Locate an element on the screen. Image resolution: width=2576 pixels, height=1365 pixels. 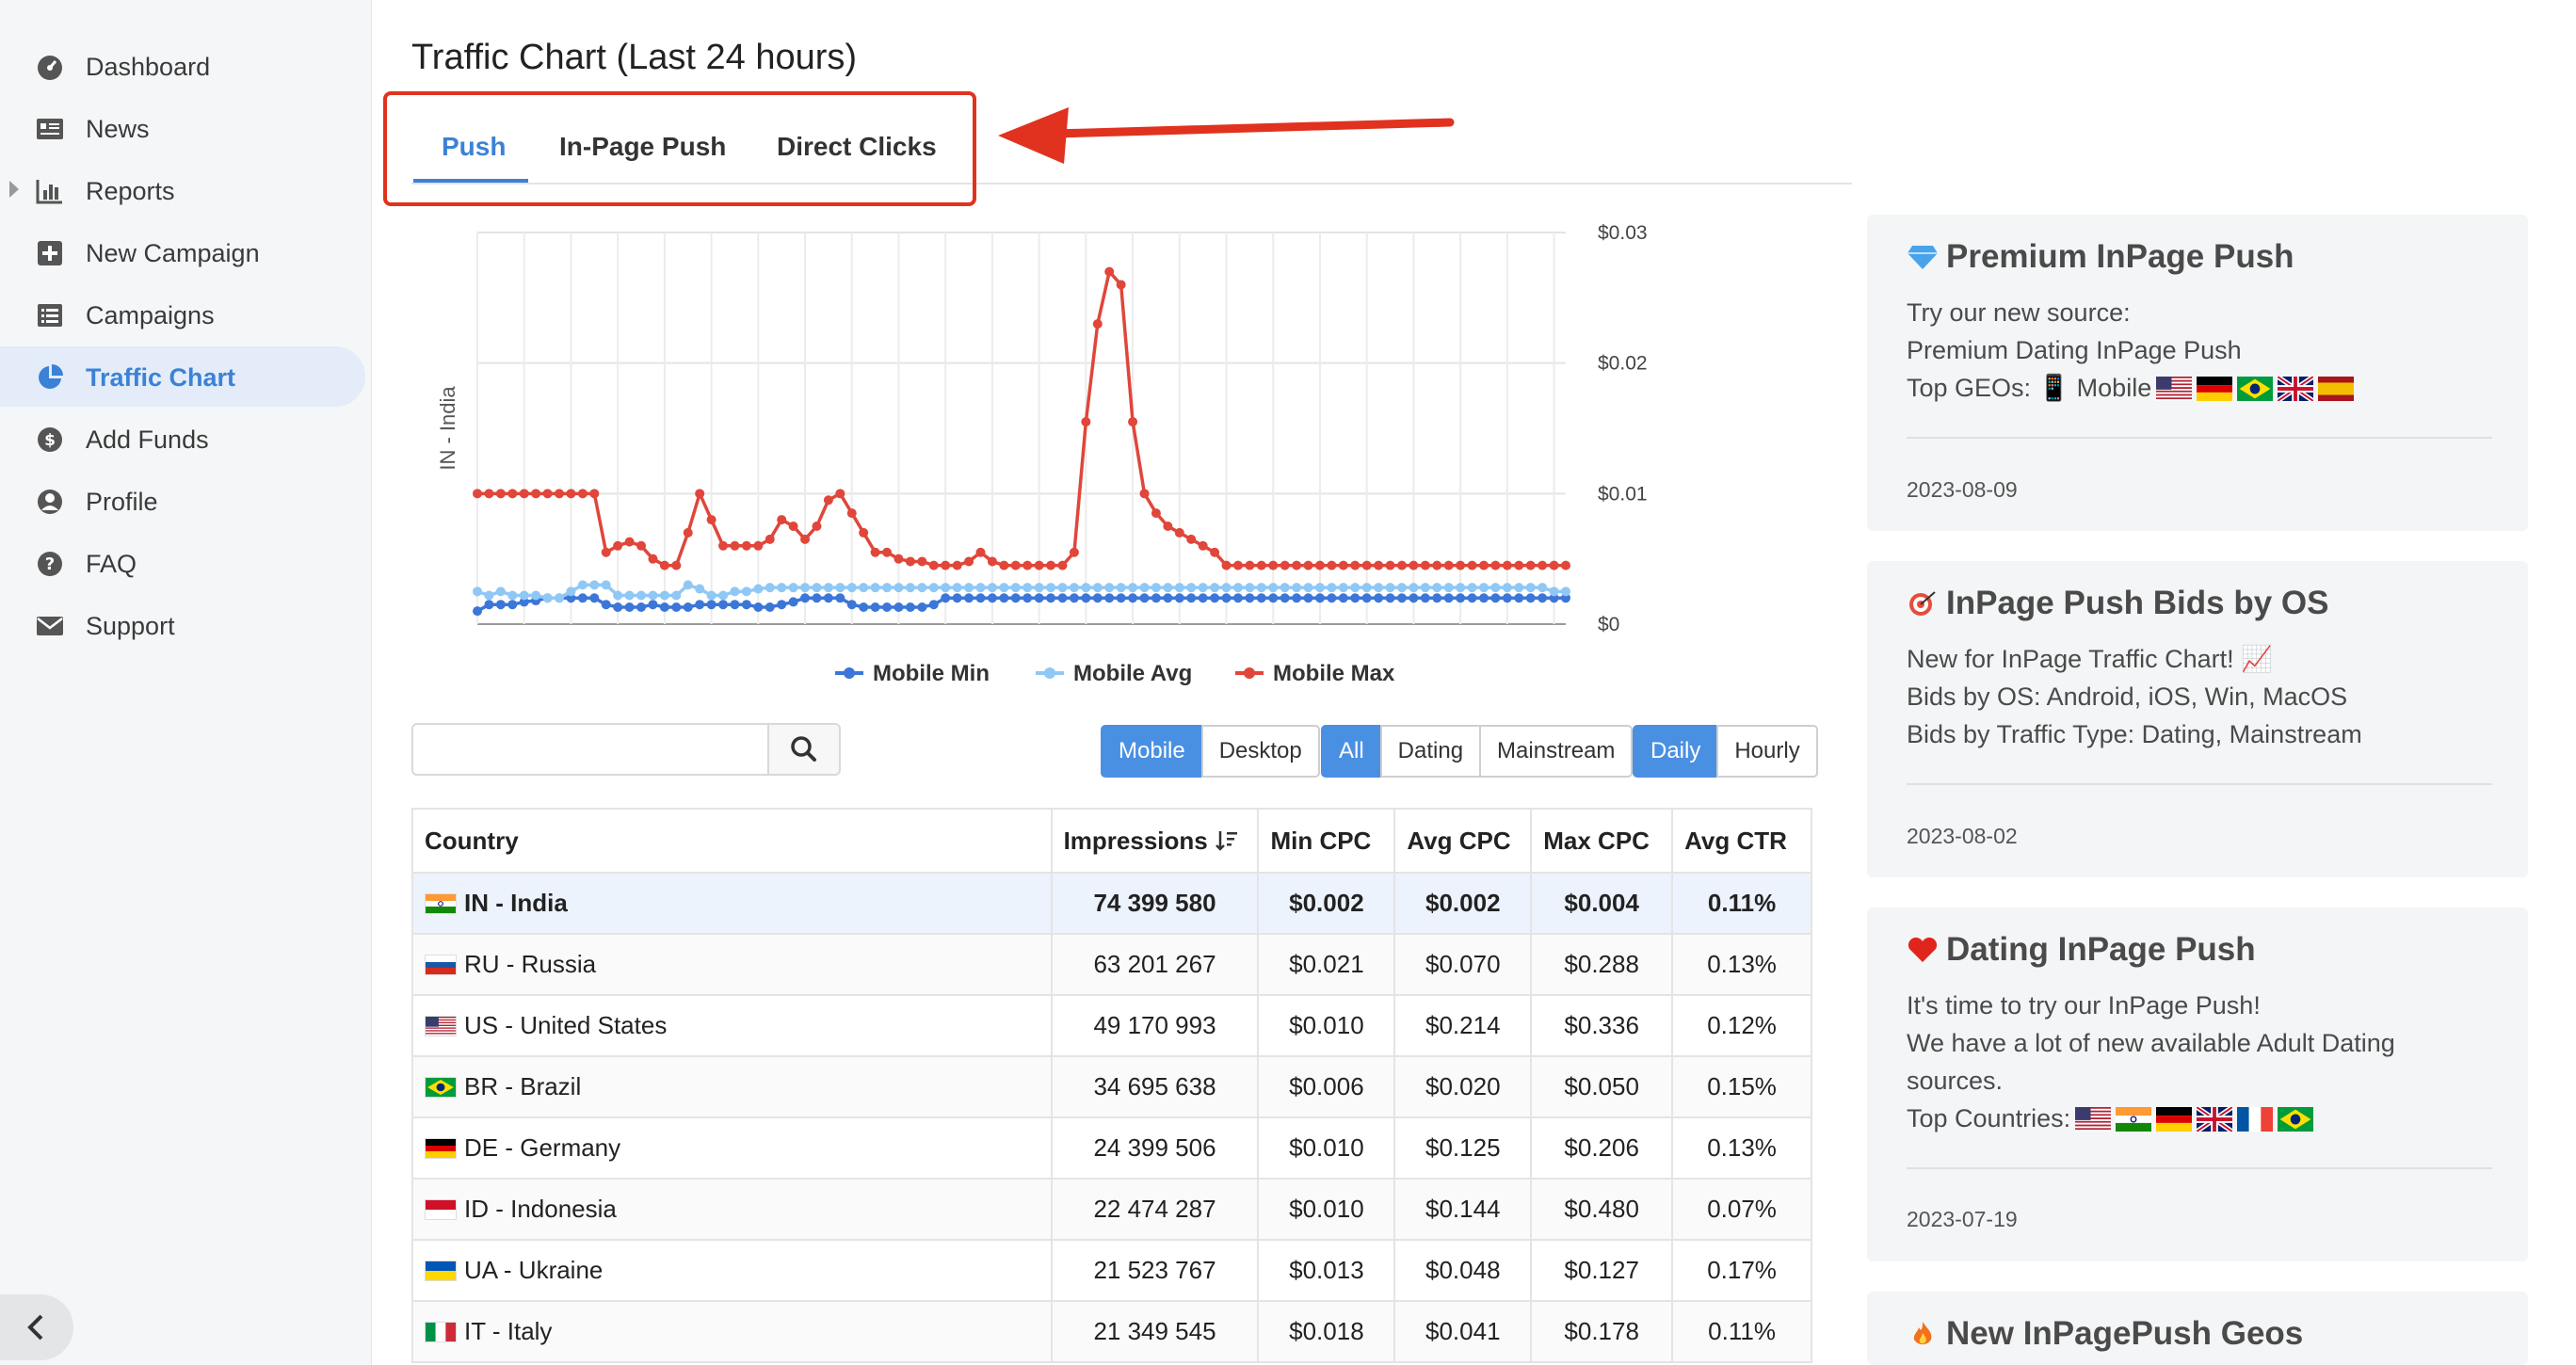
news-card-title: Premium InPage Push is located at coordinates (2100, 257).